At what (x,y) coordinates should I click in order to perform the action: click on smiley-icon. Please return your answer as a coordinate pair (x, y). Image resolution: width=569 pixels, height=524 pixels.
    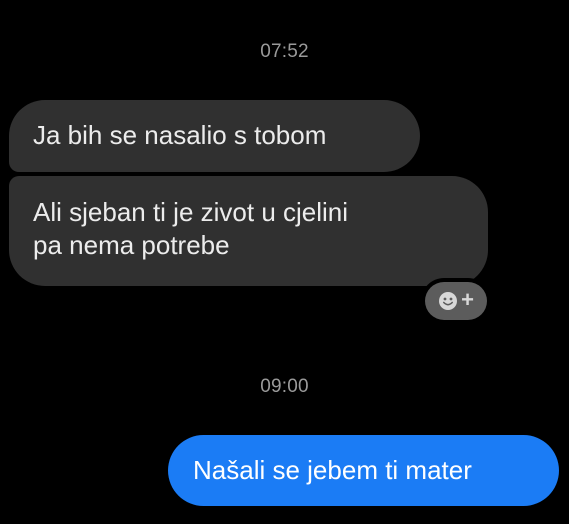
    Looking at the image, I should click on (448, 301).